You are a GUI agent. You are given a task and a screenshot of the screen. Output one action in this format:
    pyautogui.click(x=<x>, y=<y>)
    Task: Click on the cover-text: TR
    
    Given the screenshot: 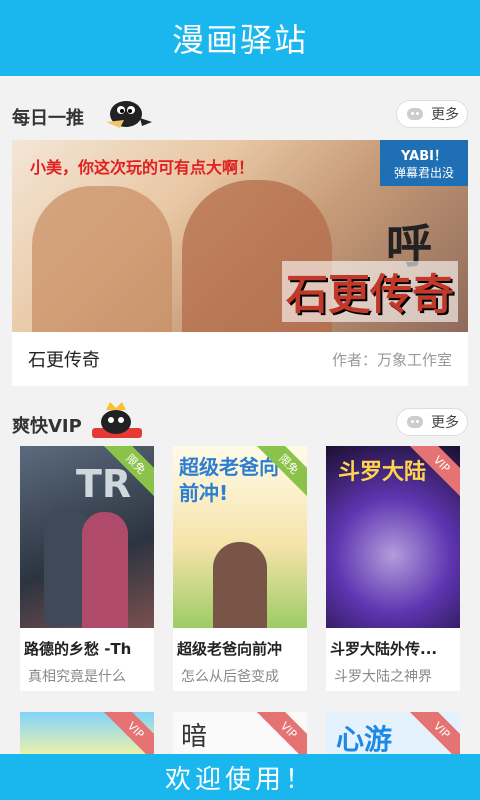 What is the action you would take?
    pyautogui.click(x=104, y=484)
    